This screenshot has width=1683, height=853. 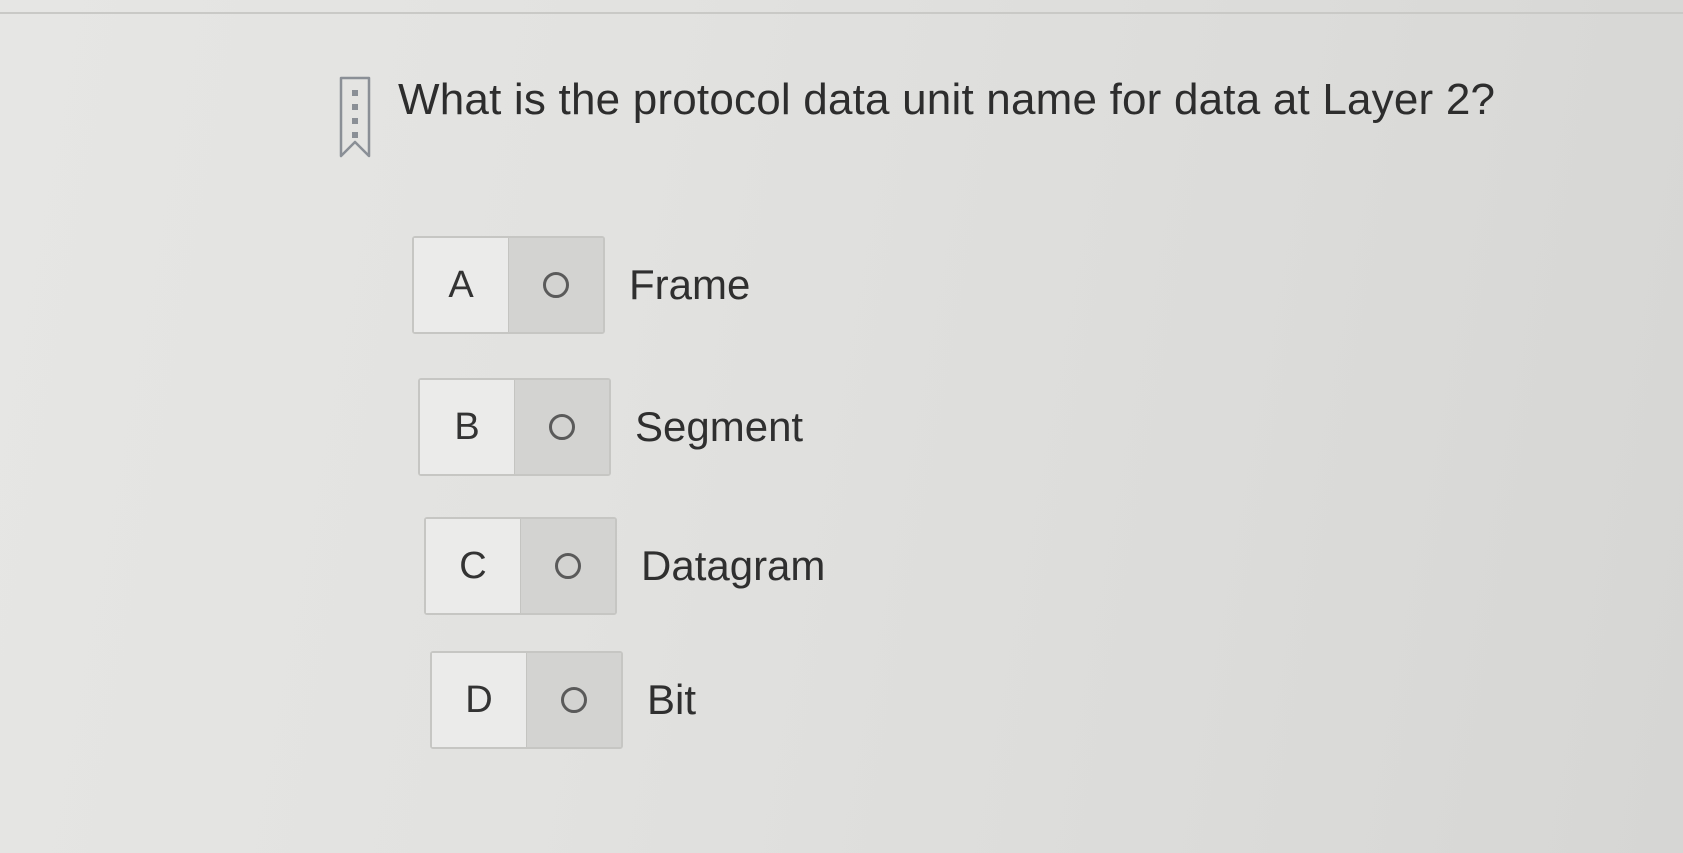 What do you see at coordinates (624, 566) in the screenshot?
I see `option-c: C Datagram` at bounding box center [624, 566].